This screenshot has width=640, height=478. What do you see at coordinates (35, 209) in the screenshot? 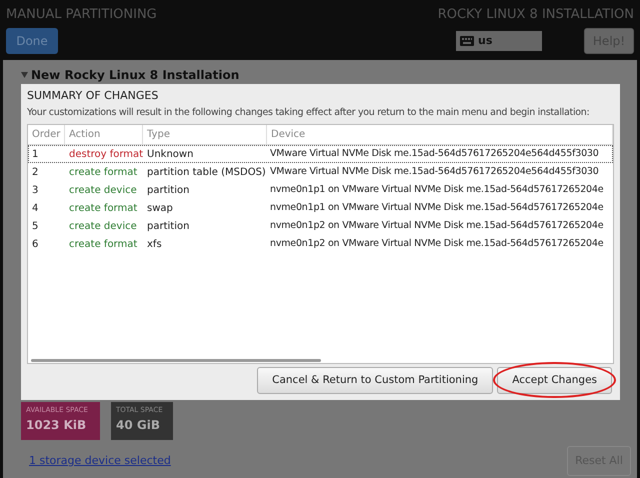
I see `order-cell-text: 4` at bounding box center [35, 209].